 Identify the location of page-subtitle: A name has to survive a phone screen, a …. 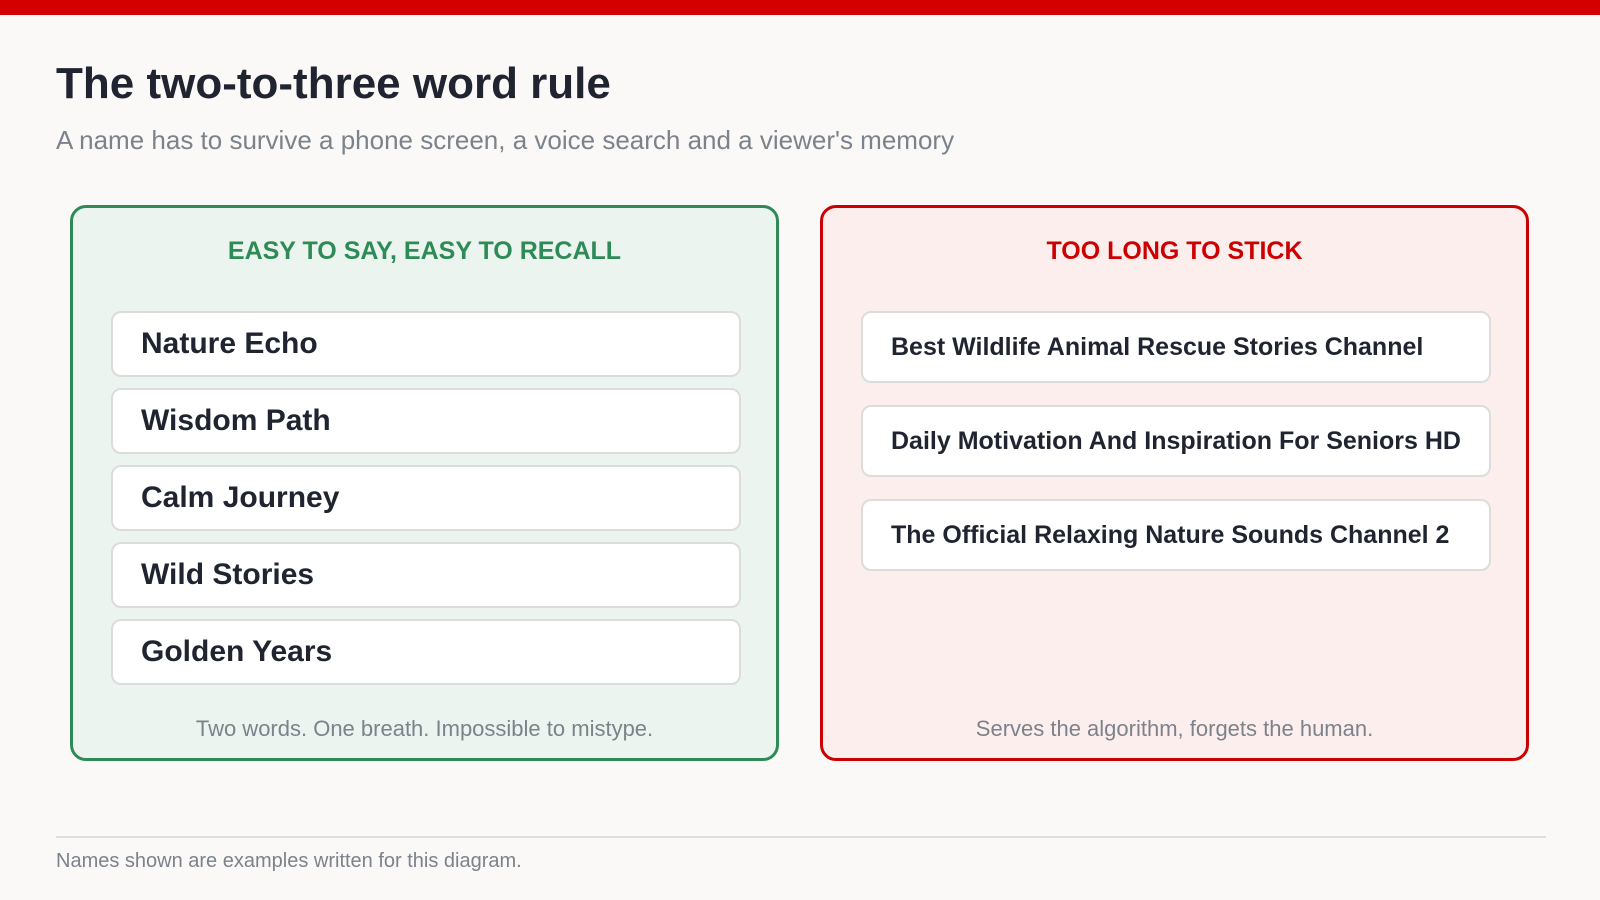
(505, 140).